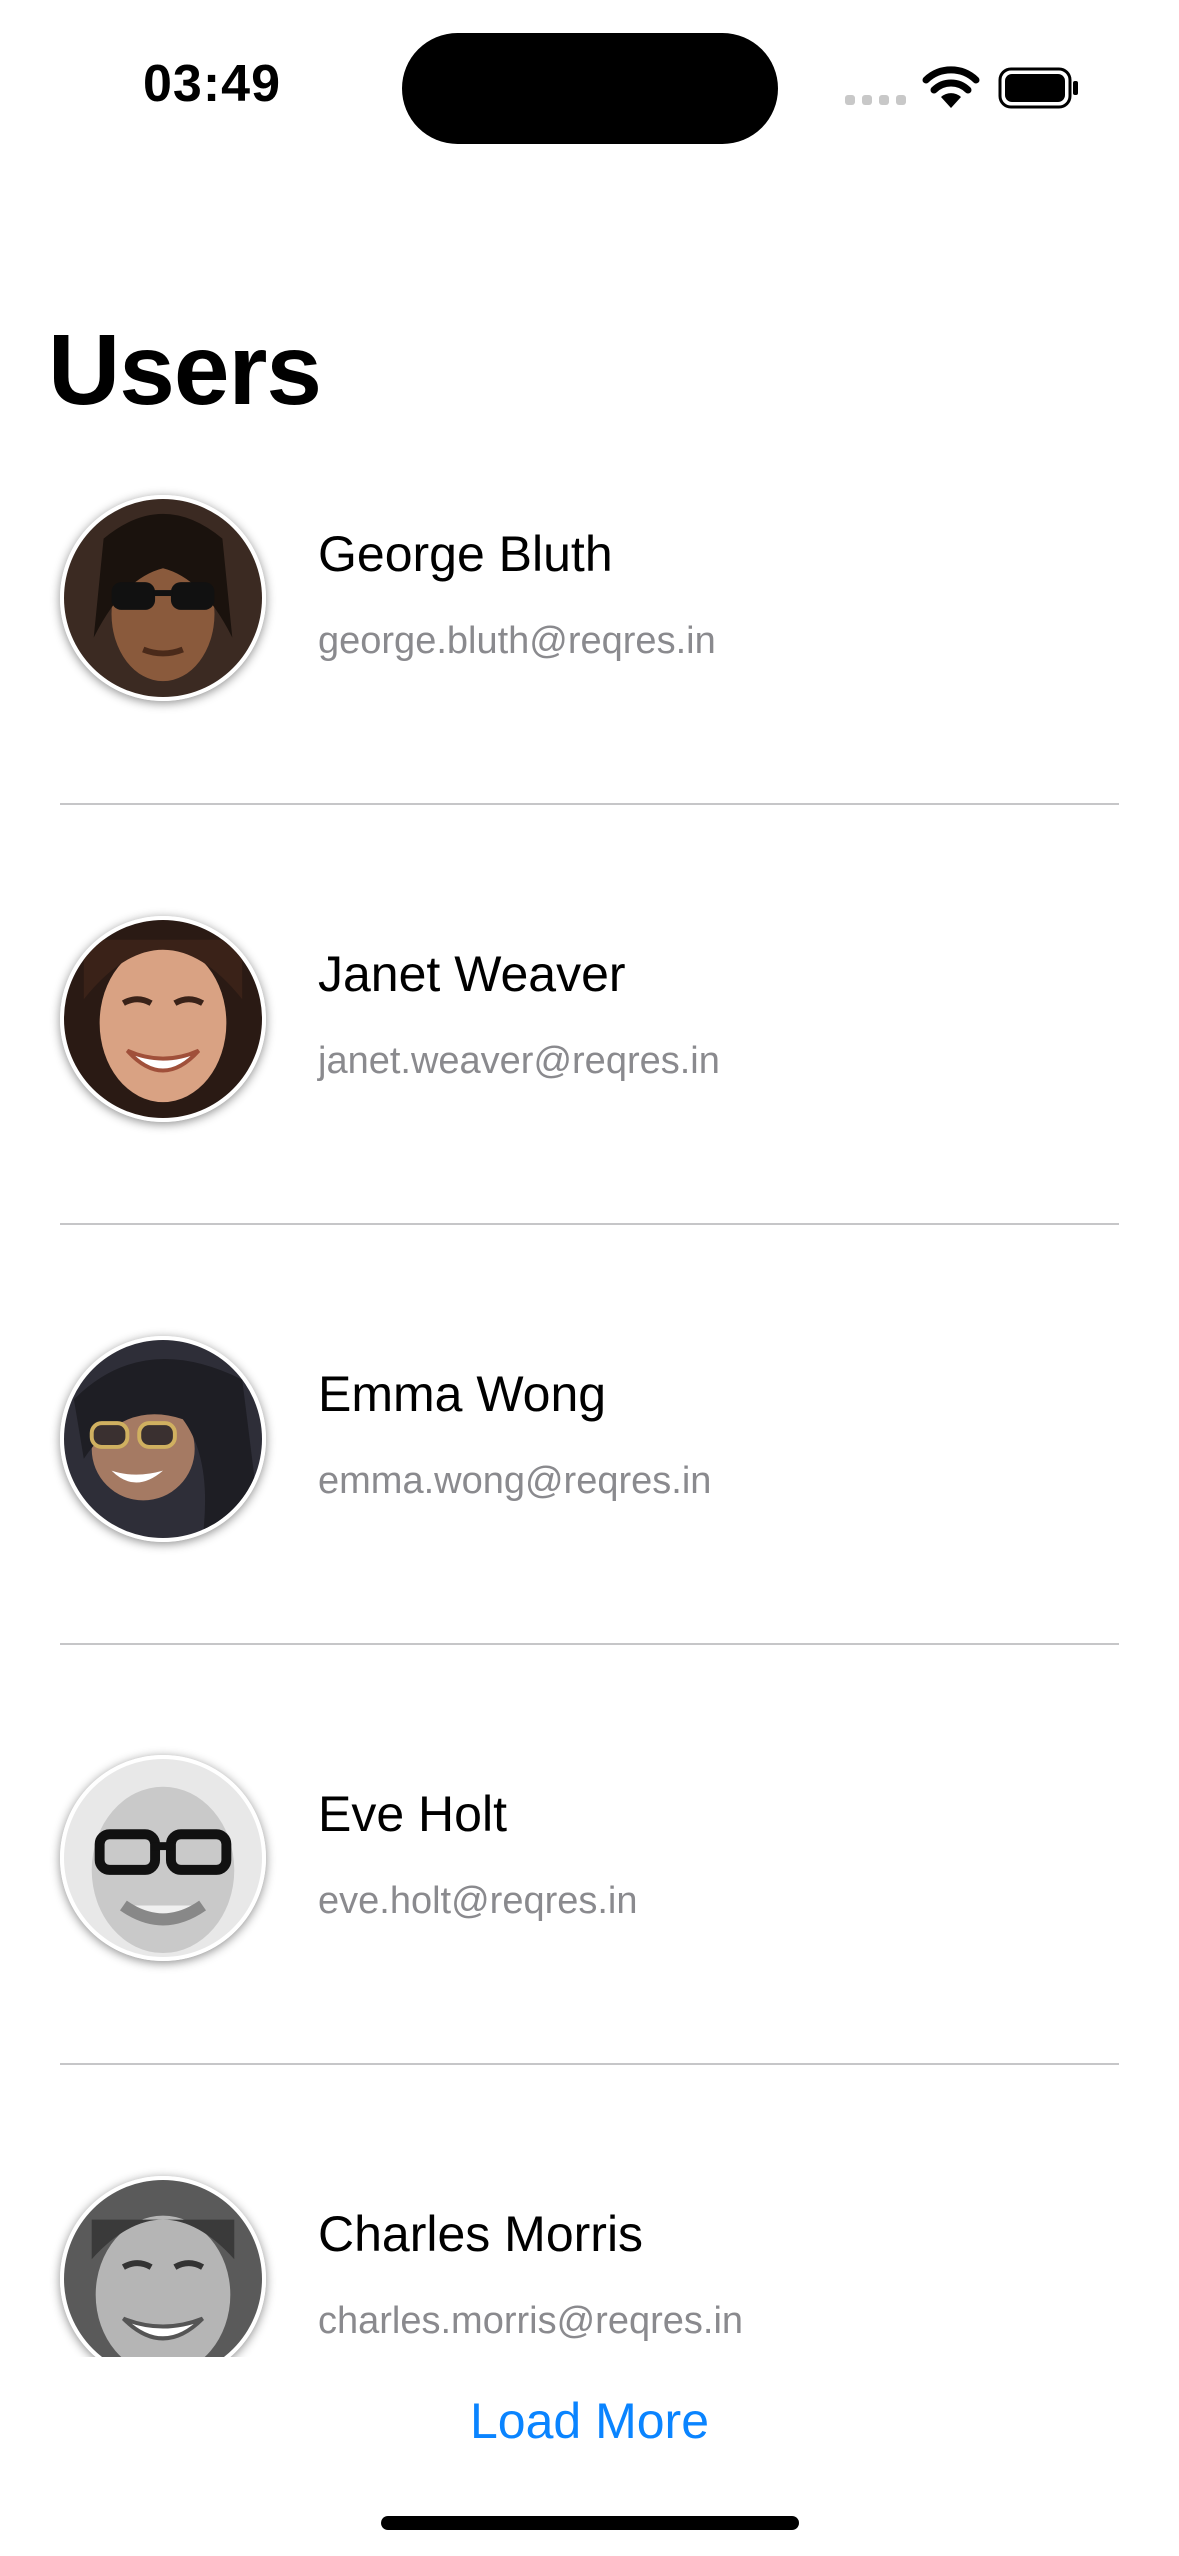  What do you see at coordinates (472, 974) in the screenshot?
I see `user-name: Janet Weaver` at bounding box center [472, 974].